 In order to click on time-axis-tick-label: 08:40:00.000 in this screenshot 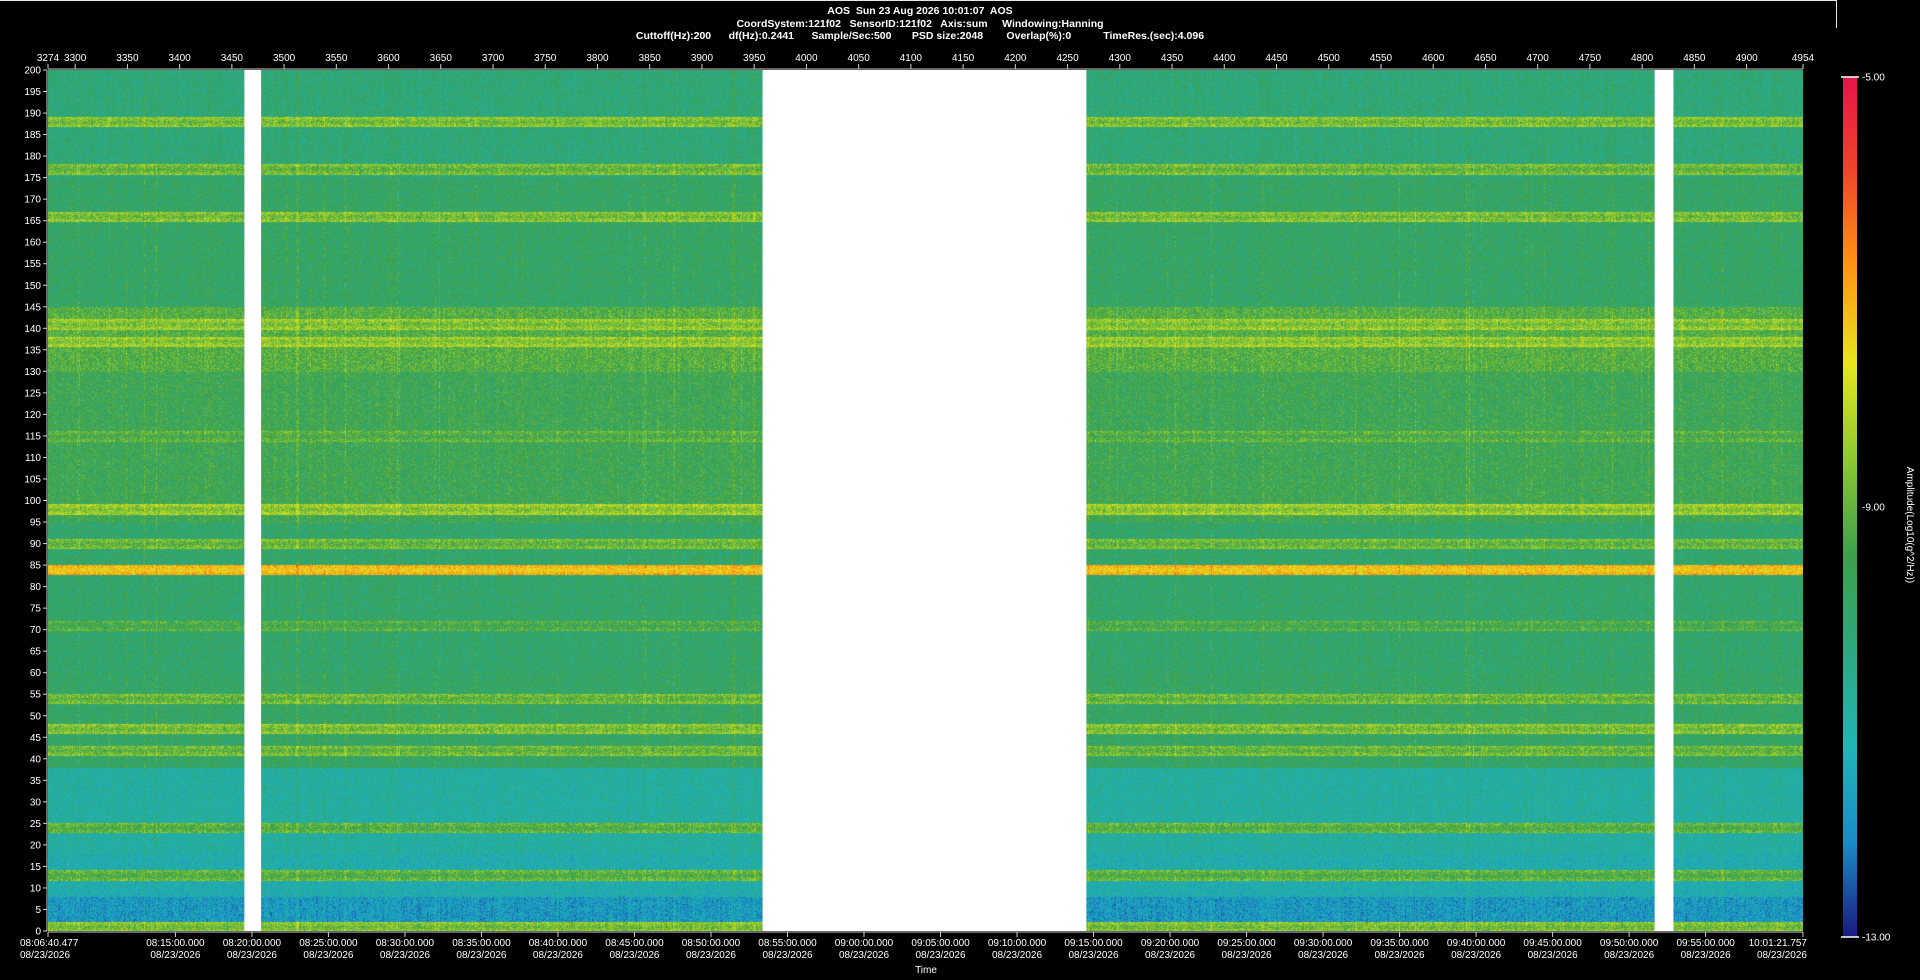, I will do `click(558, 943)`.